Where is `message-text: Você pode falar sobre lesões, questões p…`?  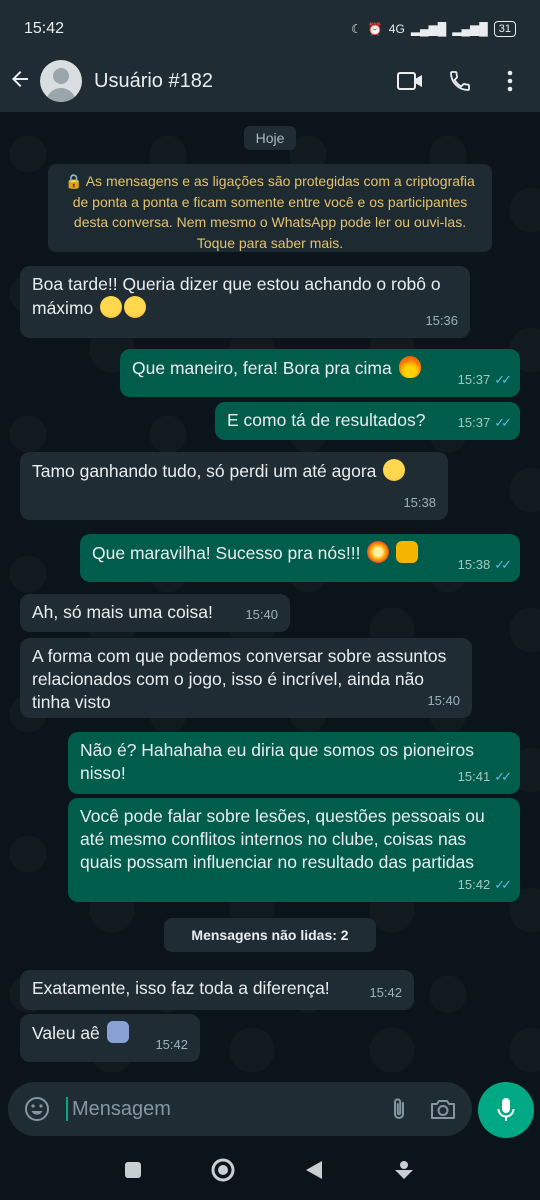 message-text: Você pode falar sobre lesões, questões p… is located at coordinates (282, 839).